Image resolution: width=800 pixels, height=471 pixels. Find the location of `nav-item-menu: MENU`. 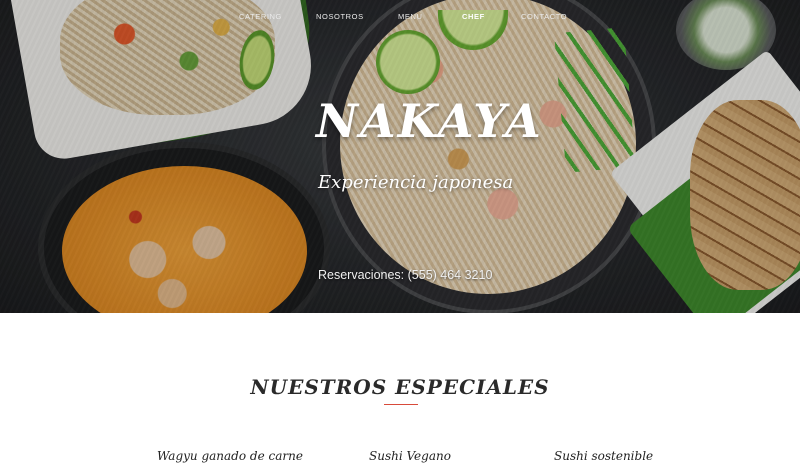

nav-item-menu: MENU is located at coordinates (410, 16).